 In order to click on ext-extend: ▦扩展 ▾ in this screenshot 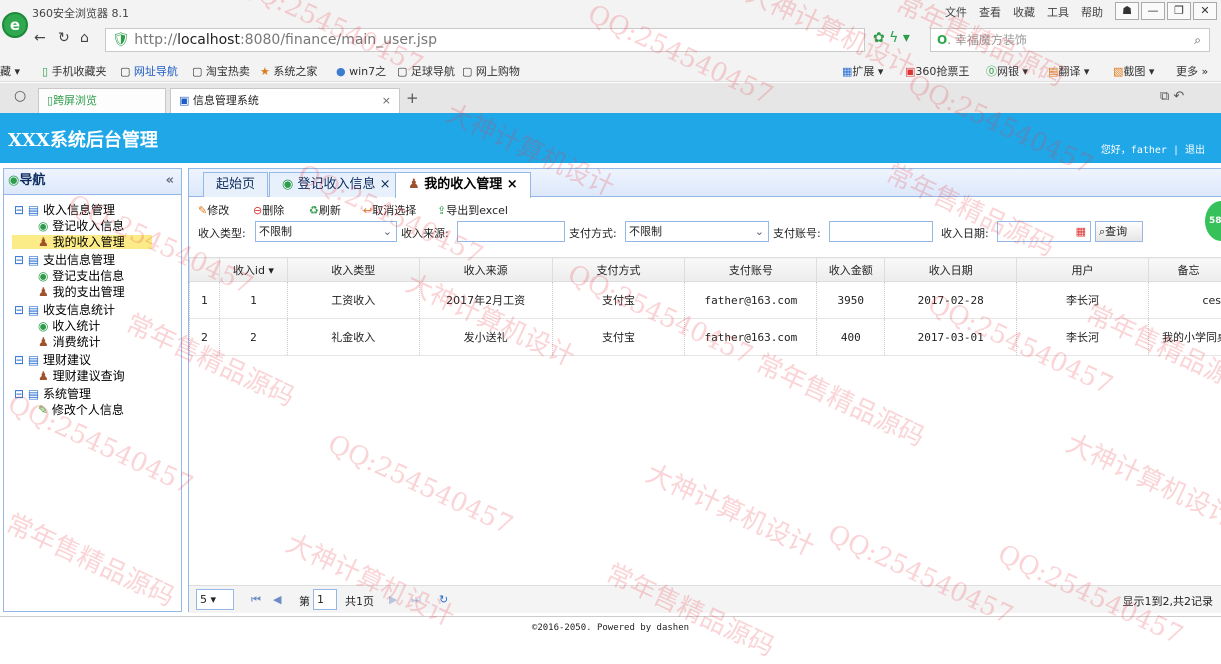, I will do `click(862, 71)`.